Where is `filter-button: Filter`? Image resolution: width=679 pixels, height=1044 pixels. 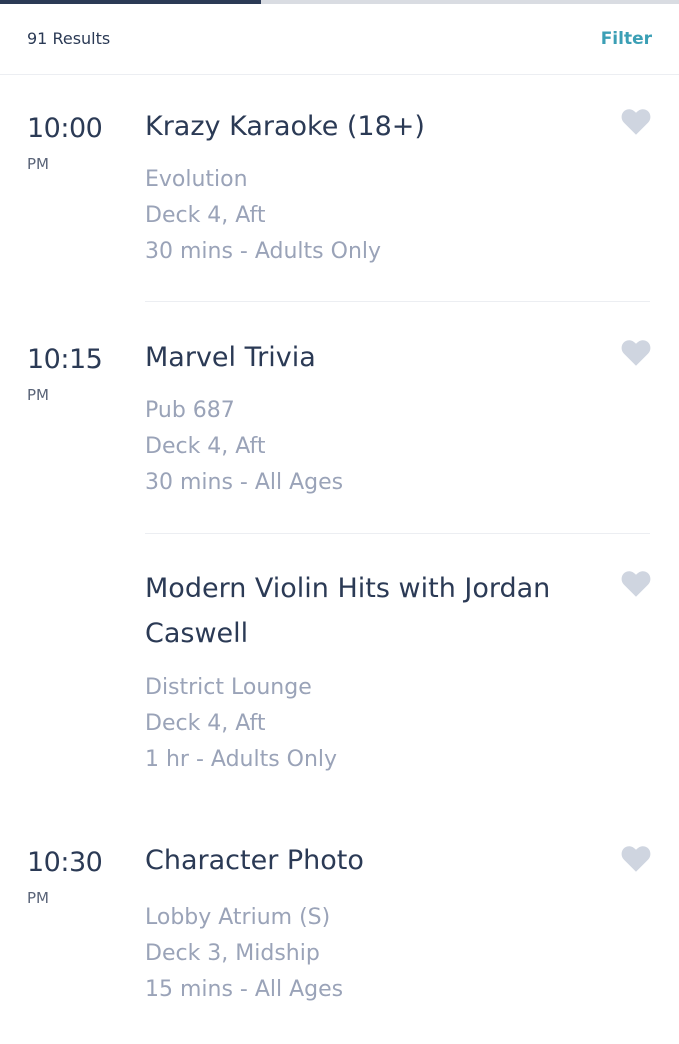
filter-button: Filter is located at coordinates (626, 39).